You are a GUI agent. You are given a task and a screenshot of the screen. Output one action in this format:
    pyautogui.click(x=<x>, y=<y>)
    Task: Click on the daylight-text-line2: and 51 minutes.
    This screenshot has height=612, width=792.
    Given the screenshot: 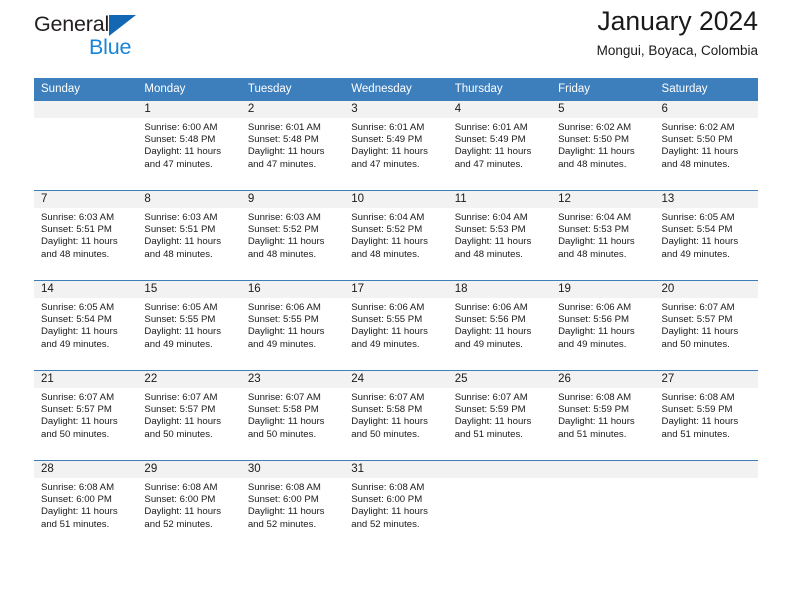 What is the action you would take?
    pyautogui.click(x=75, y=524)
    